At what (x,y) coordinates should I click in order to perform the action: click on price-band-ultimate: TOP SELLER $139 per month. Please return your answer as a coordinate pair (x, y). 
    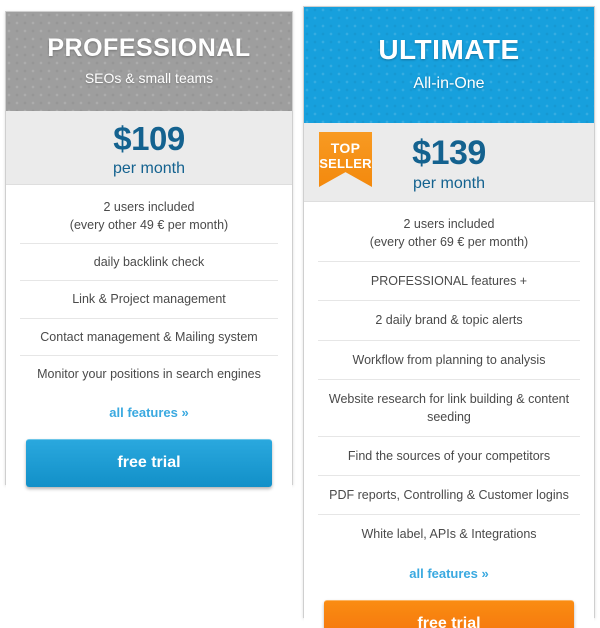
    Looking at the image, I should click on (449, 162).